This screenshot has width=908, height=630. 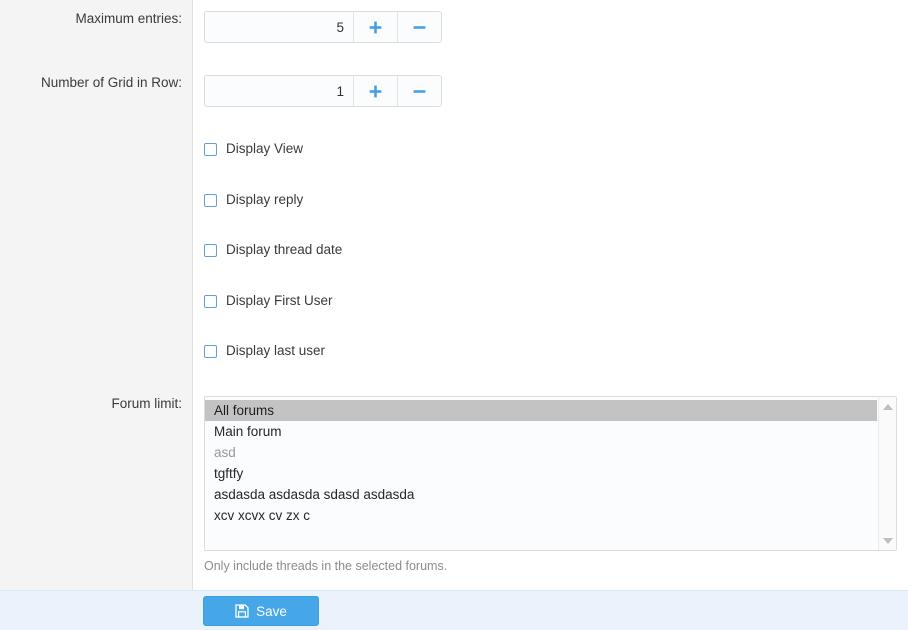 What do you see at coordinates (276, 350) in the screenshot?
I see `checkbox-display-last-user-label: Display last user` at bounding box center [276, 350].